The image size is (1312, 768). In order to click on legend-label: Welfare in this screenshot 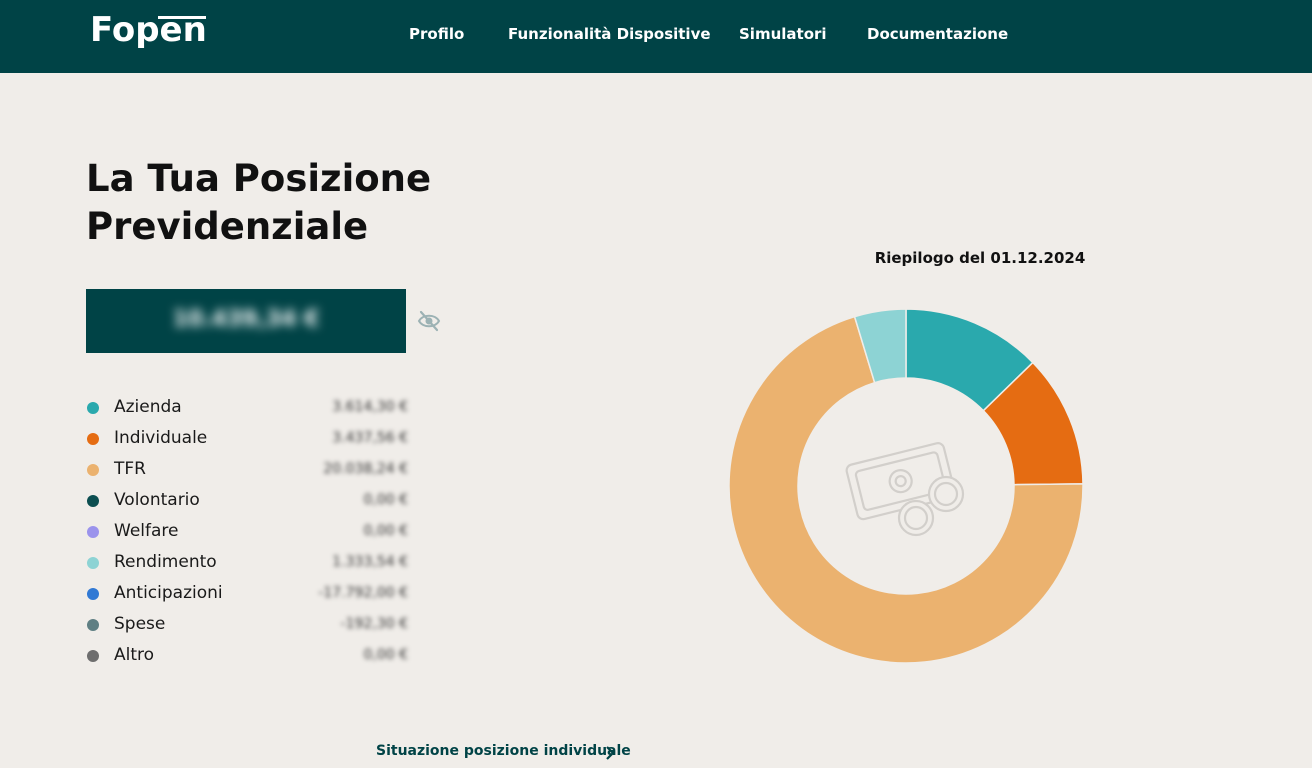, I will do `click(146, 531)`.